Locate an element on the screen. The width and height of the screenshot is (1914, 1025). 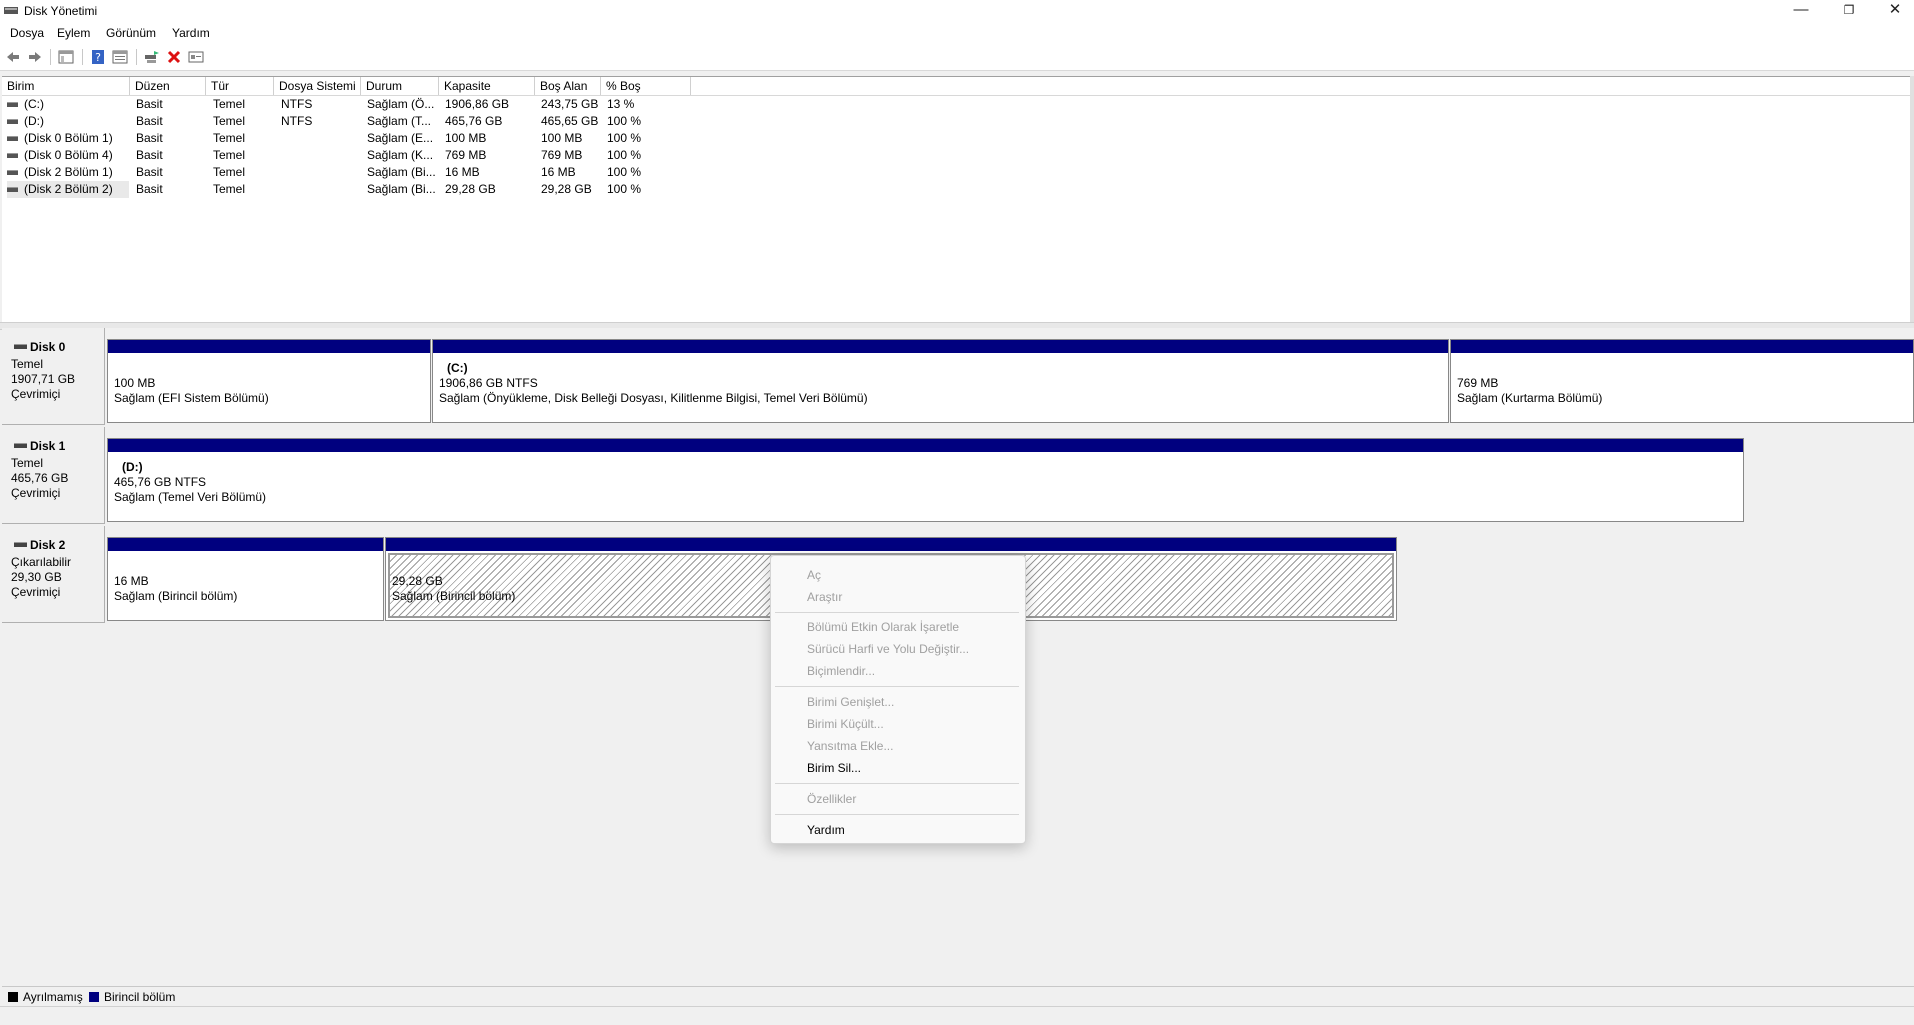
properties-icon is located at coordinates (120, 57).